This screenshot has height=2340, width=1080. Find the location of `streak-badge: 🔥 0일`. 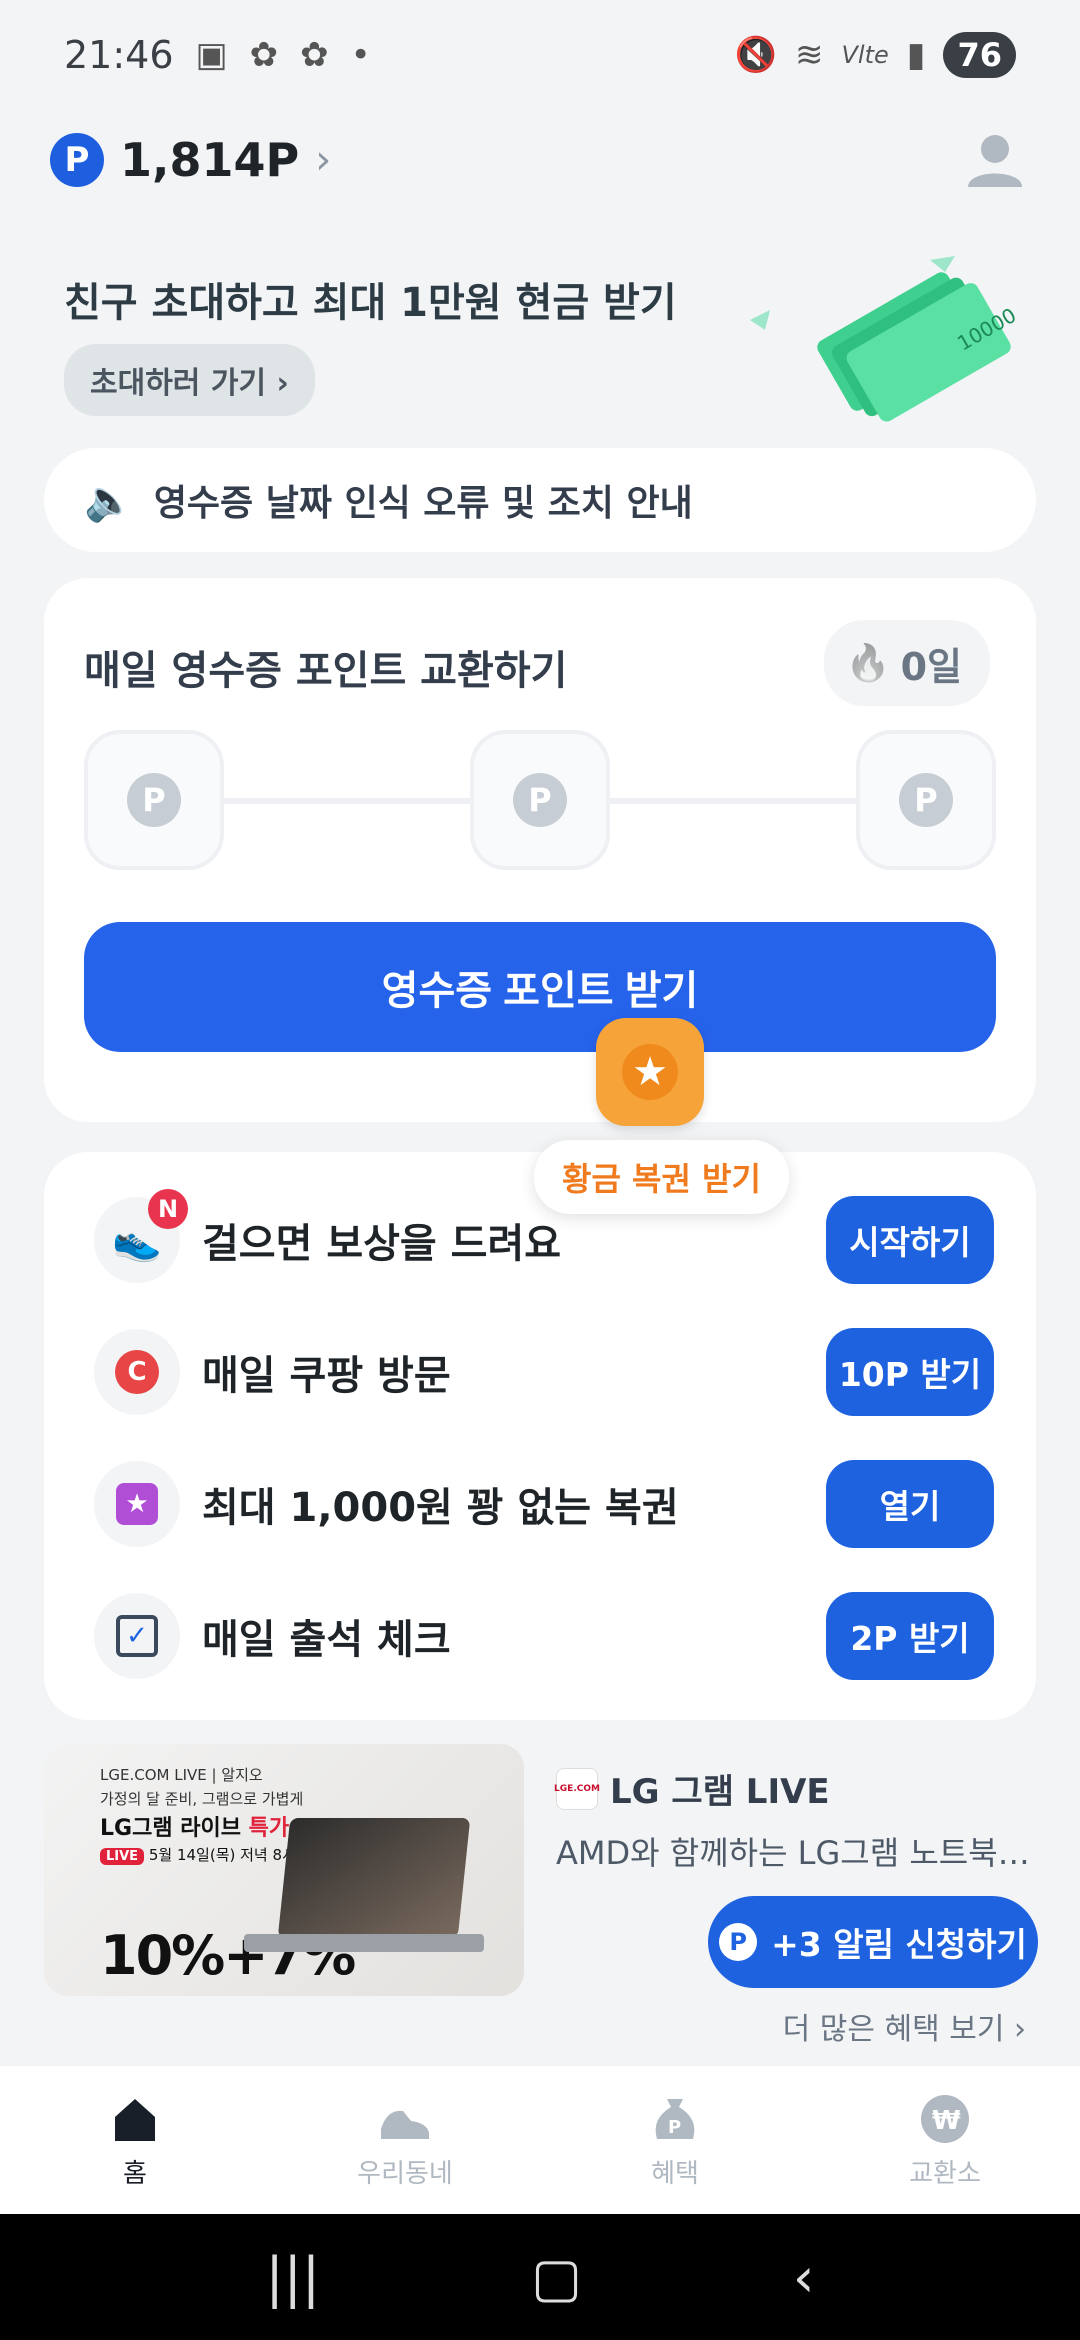

streak-badge: 🔥 0일 is located at coordinates (906, 663).